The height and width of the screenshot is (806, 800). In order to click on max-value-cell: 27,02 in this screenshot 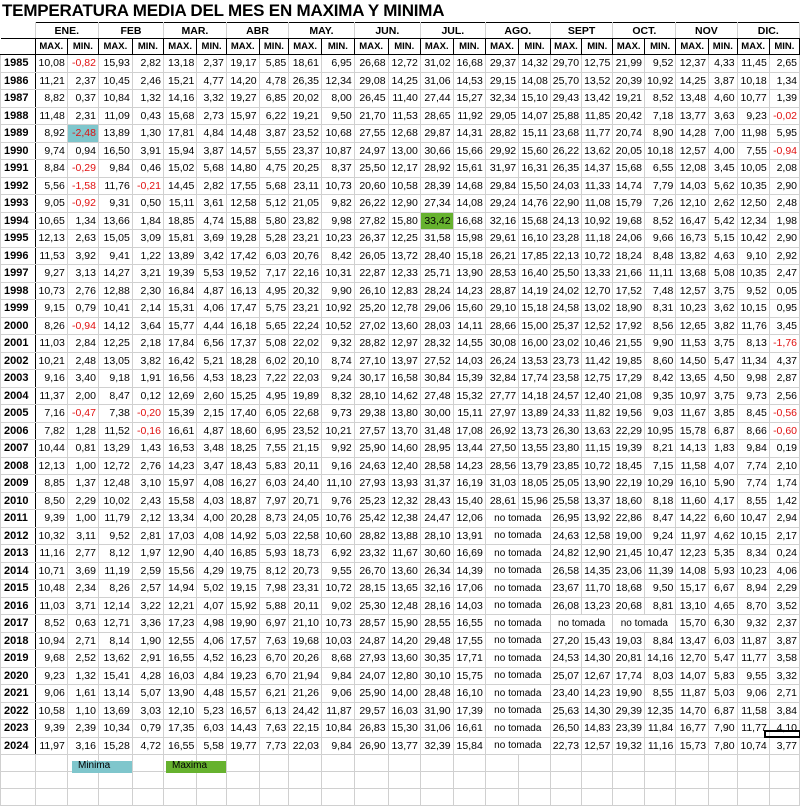, I will do `click(371, 325)`.